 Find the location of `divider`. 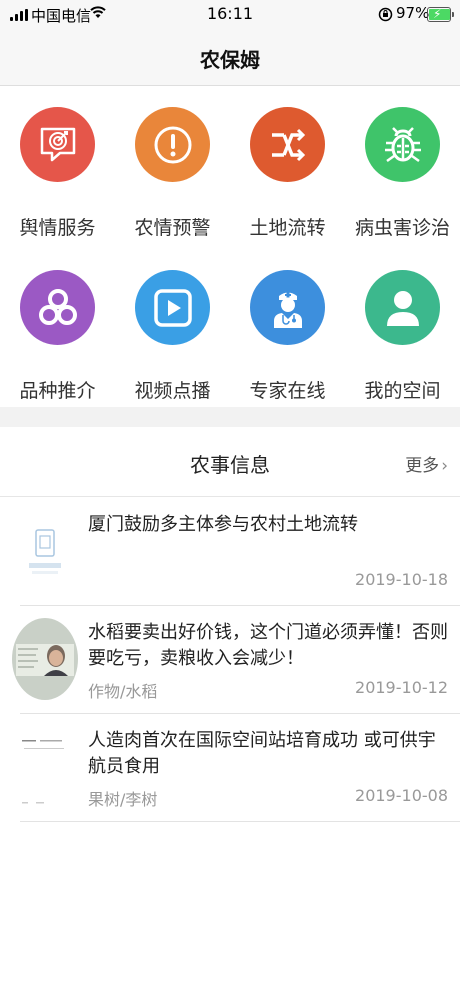

divider is located at coordinates (240, 821).